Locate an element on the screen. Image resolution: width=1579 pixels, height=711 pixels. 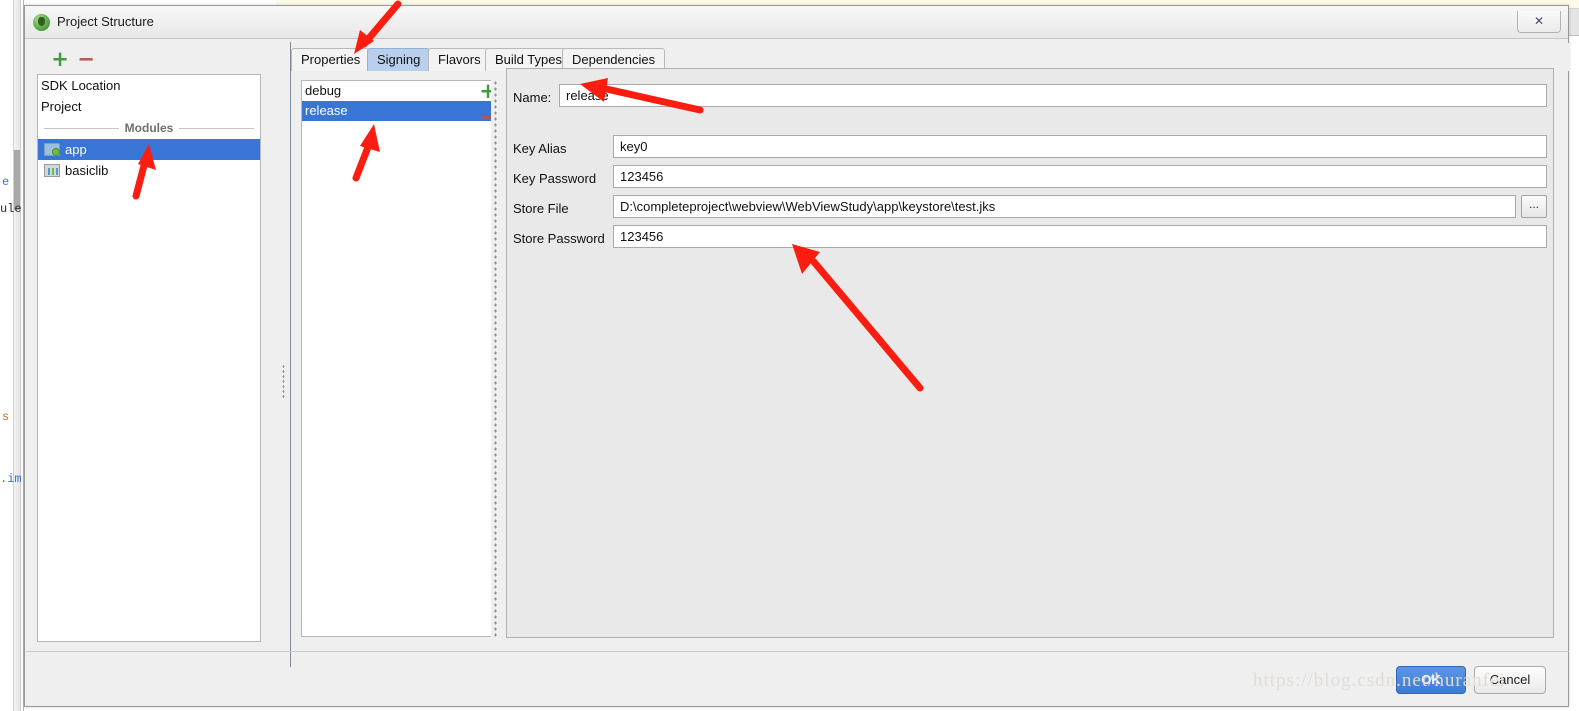
signing-config-label: debug is located at coordinates (323, 90).